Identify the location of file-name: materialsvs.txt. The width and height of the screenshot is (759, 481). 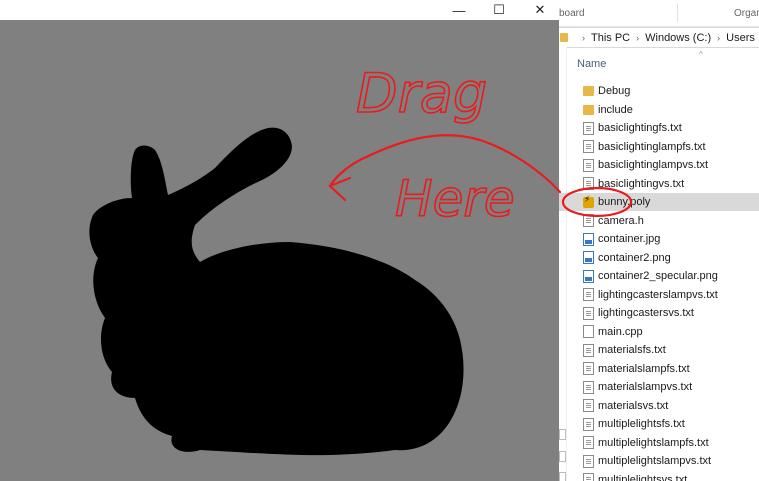
(633, 405).